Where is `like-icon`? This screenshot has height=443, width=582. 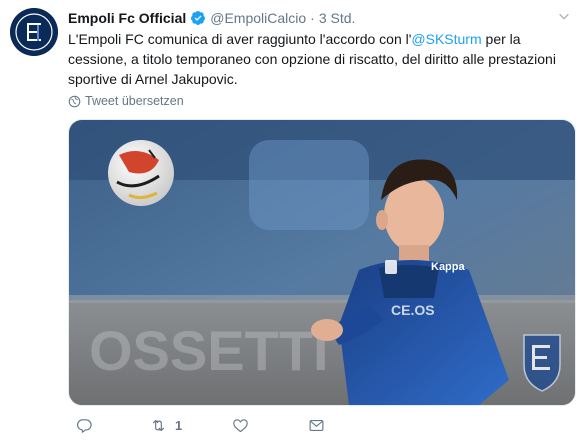
like-icon is located at coordinates (240, 425).